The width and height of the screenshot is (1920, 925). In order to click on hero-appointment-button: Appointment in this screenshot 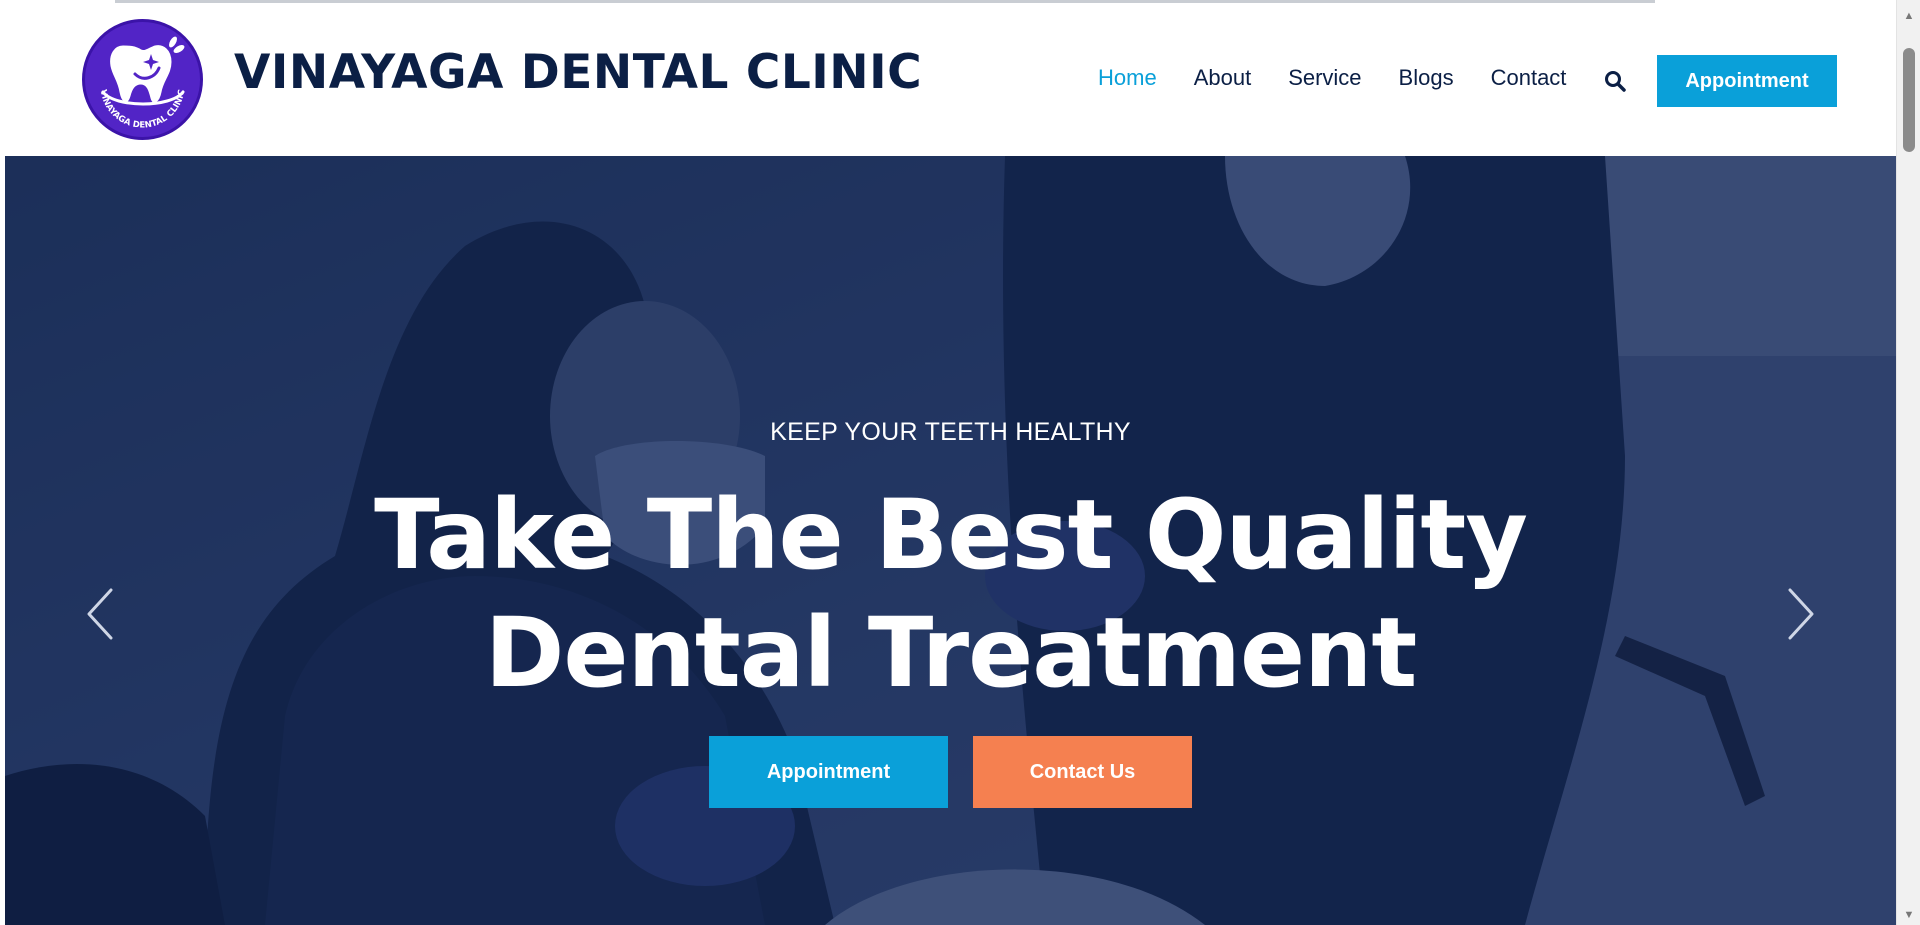, I will do `click(828, 772)`.